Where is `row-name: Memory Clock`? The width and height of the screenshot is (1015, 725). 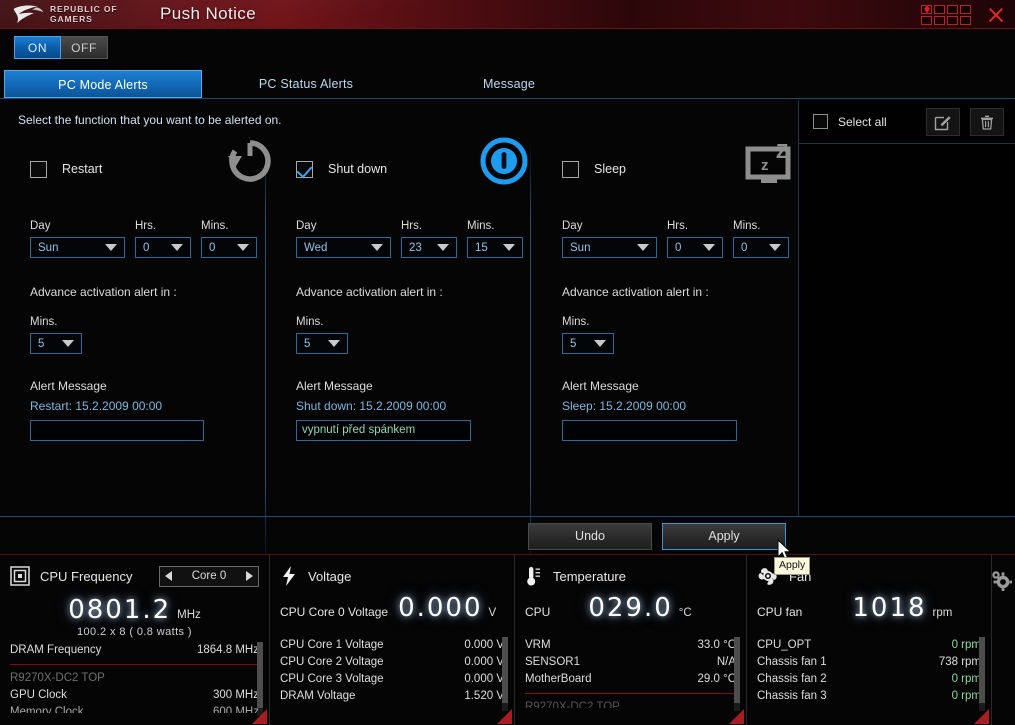
row-name: Memory Clock is located at coordinates (47, 709).